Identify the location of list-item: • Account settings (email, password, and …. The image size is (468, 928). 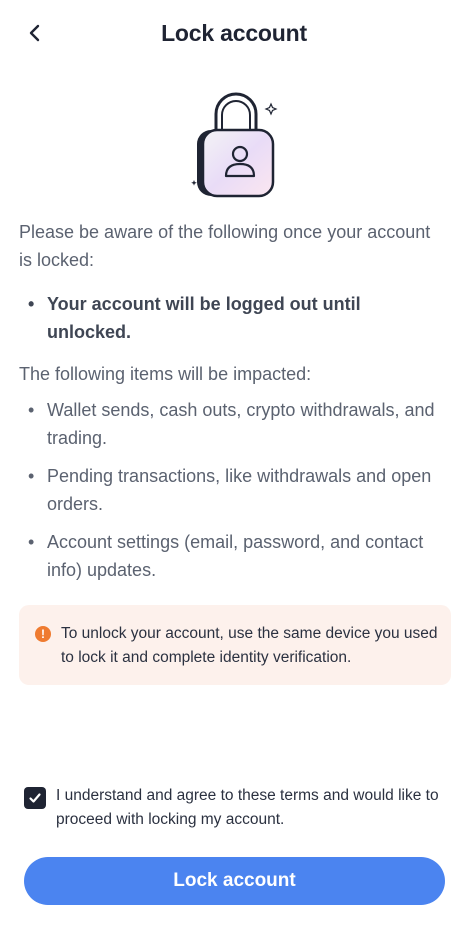
(229, 556).